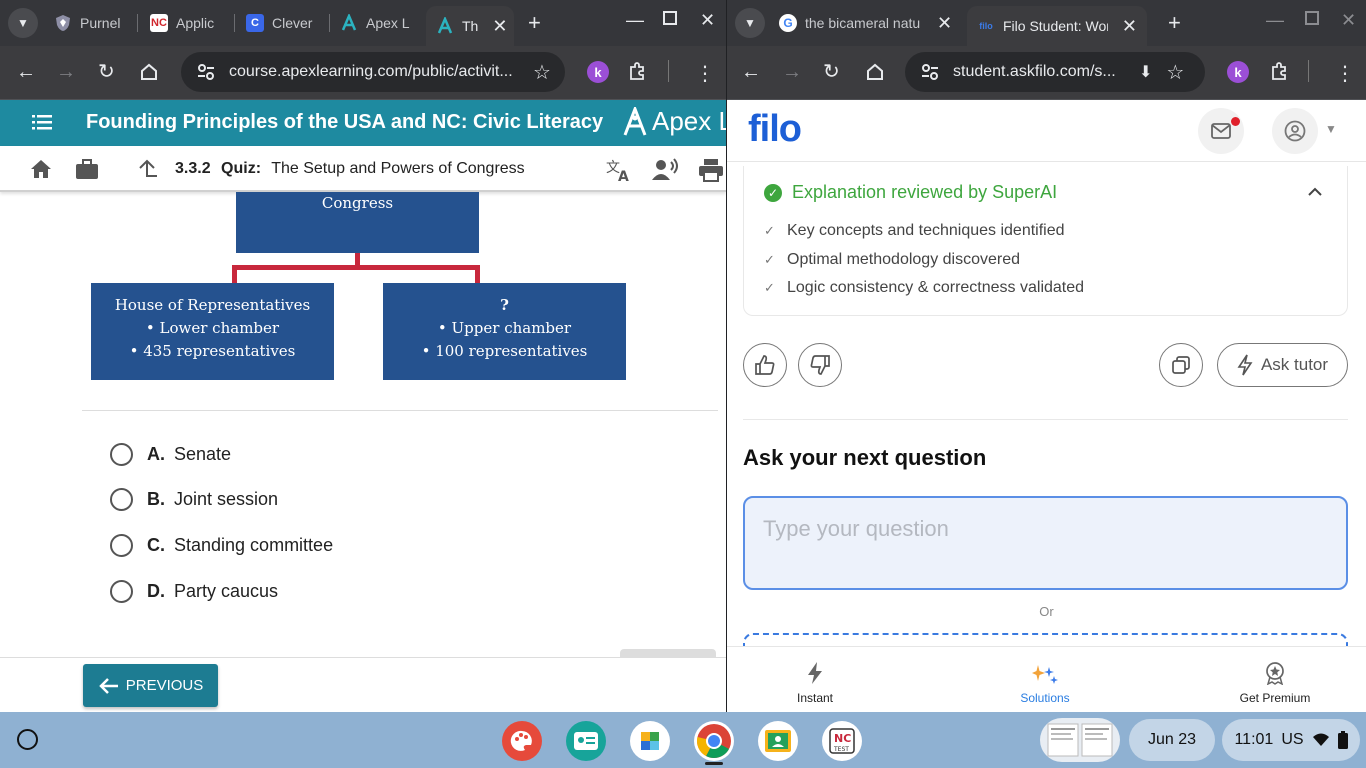 The width and height of the screenshot is (1366, 768). Describe the element at coordinates (194, 499) in the screenshot. I see `answer-option-b: B. Joint session` at that location.